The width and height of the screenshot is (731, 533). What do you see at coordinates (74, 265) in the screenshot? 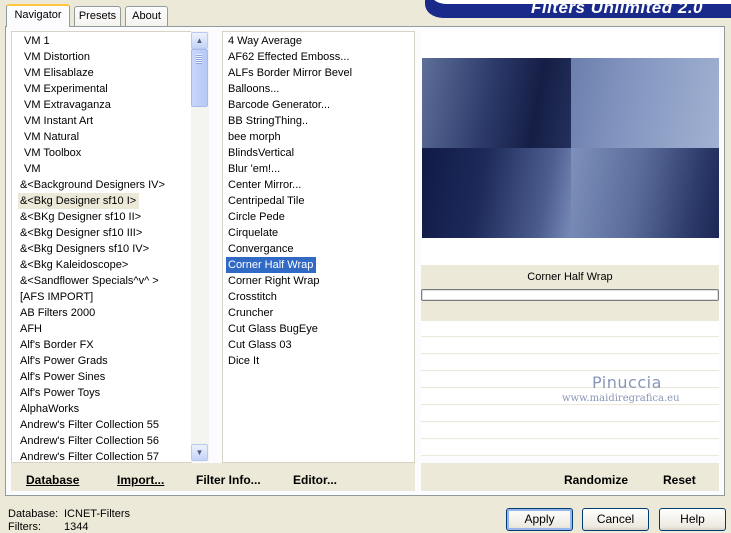
I see `category-list-item: &<Bkg Kaleidoscope>` at bounding box center [74, 265].